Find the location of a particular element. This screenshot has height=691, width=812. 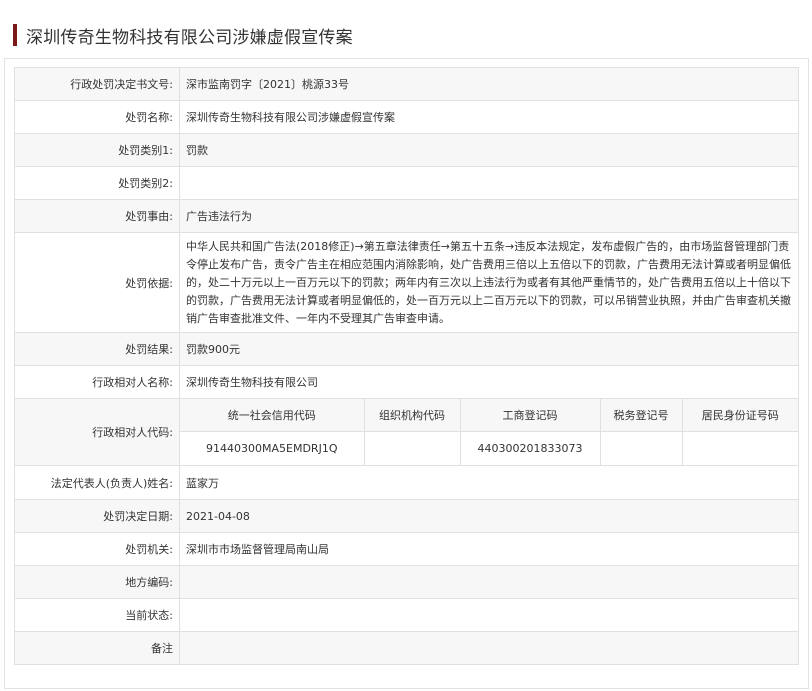

code-header-org: 组织机构代码 is located at coordinates (412, 415).